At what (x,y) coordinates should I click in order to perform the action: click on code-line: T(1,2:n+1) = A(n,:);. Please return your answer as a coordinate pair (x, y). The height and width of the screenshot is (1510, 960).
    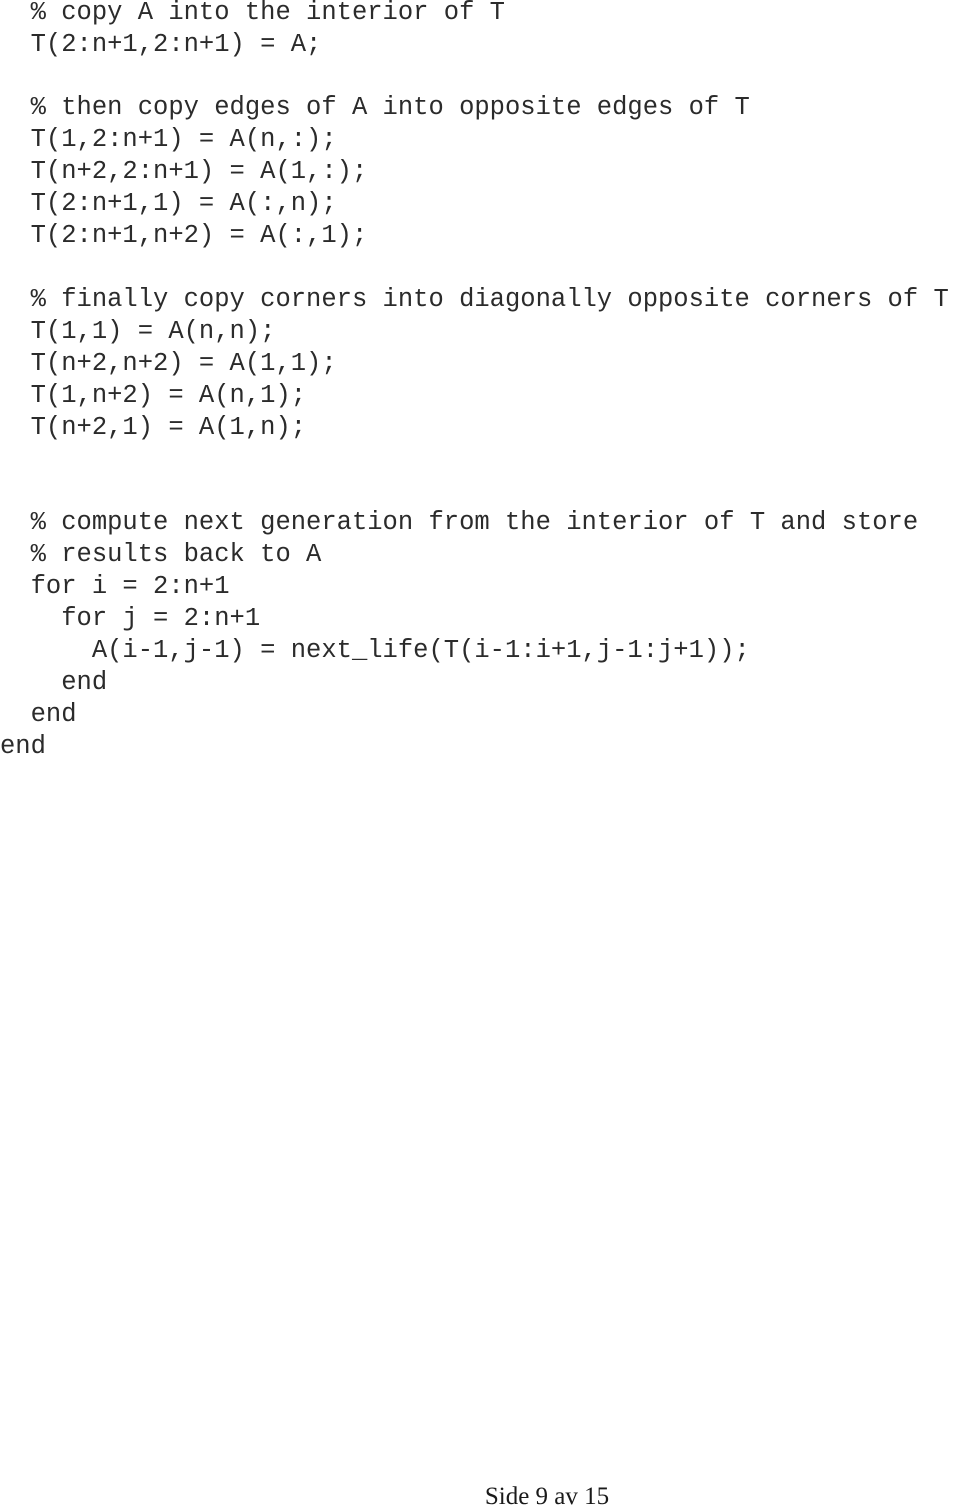
    Looking at the image, I should click on (168, 139).